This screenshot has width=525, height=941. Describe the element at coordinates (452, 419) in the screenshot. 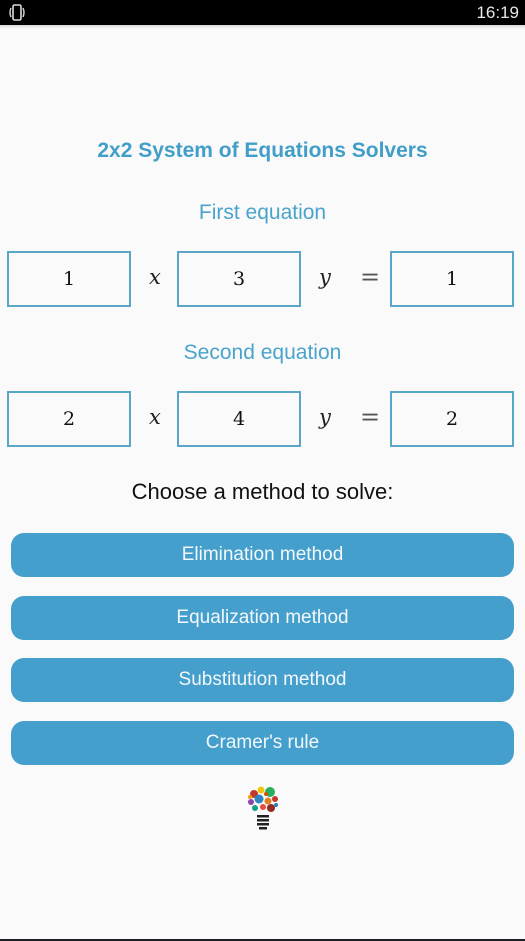

I see `eq2-constant-input: 2` at that location.